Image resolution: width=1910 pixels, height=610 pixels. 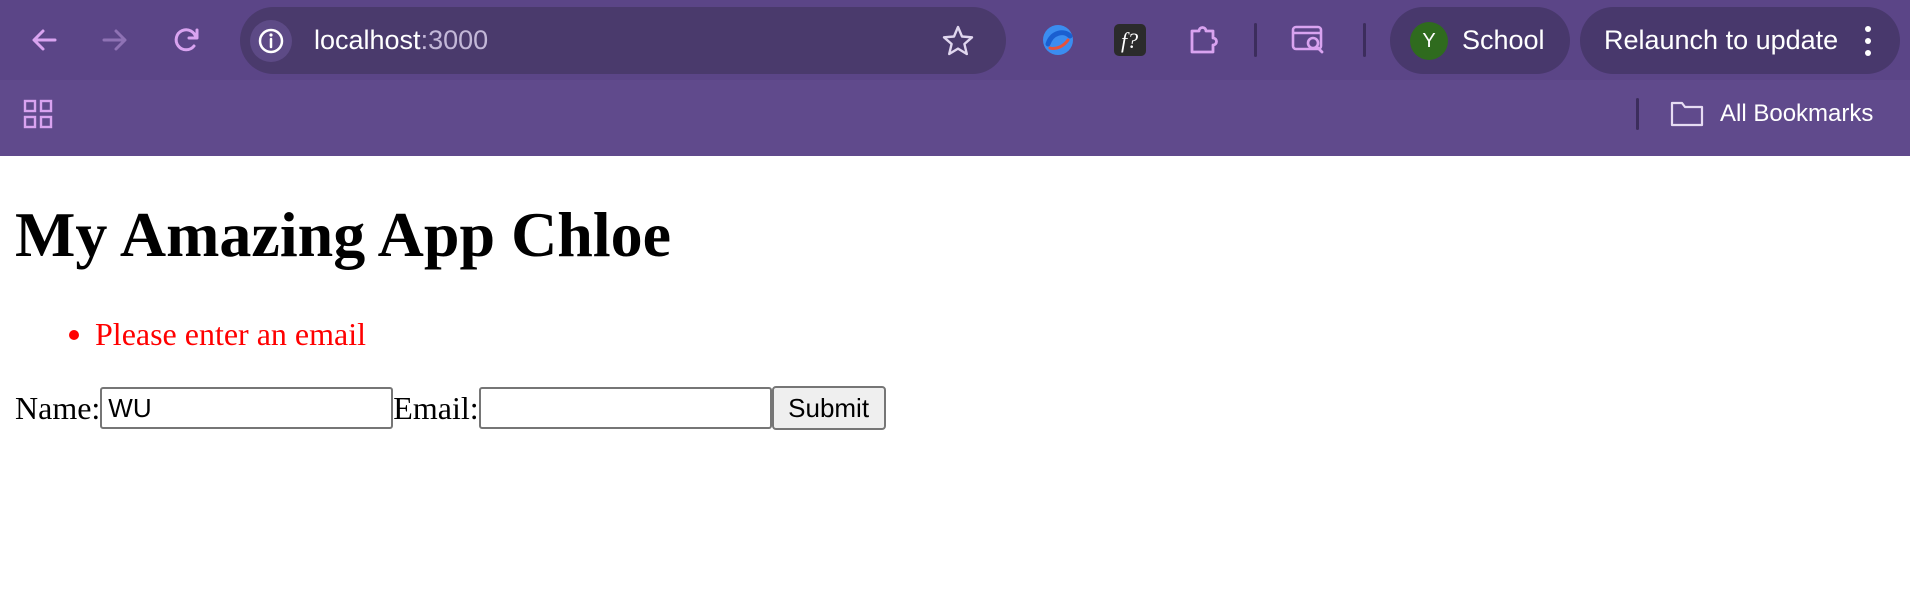 I want to click on tab-search-button, so click(x=1309, y=40).